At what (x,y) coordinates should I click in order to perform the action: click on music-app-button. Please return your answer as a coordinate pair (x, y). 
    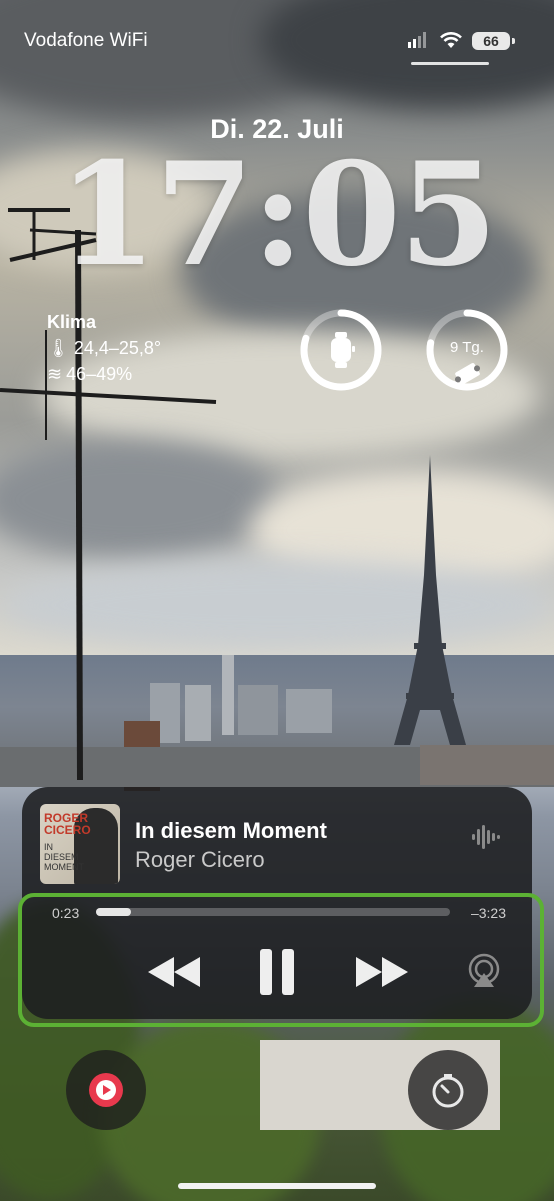
    Looking at the image, I should click on (106, 1090).